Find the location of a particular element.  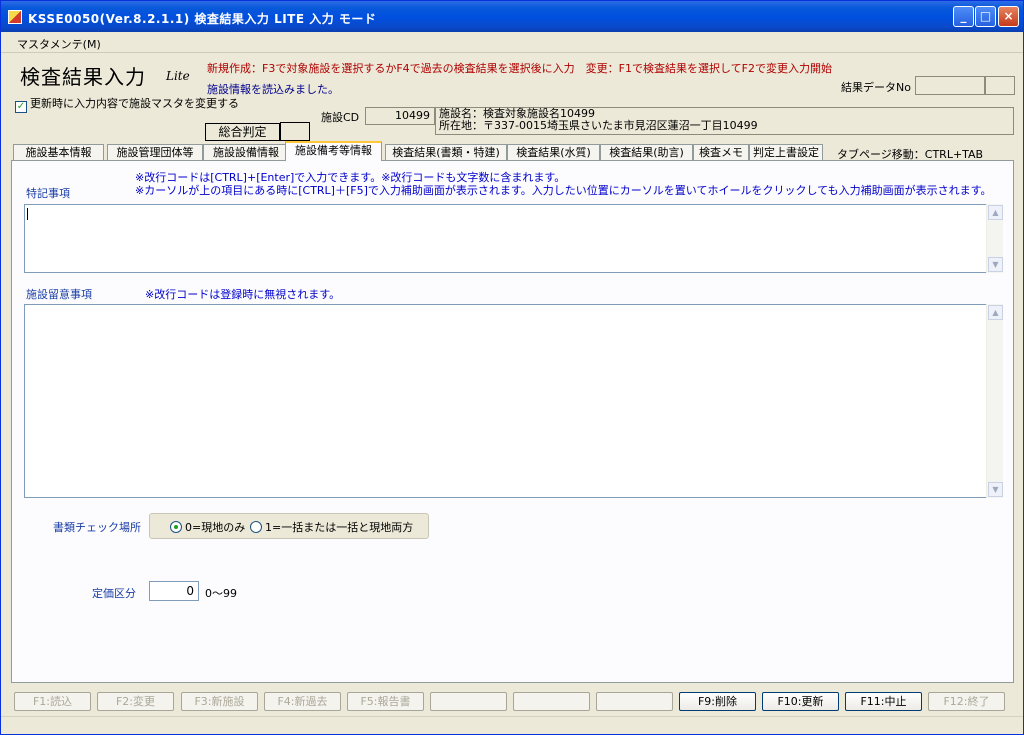

f5-report-button: F5:報告書 is located at coordinates (385, 701).